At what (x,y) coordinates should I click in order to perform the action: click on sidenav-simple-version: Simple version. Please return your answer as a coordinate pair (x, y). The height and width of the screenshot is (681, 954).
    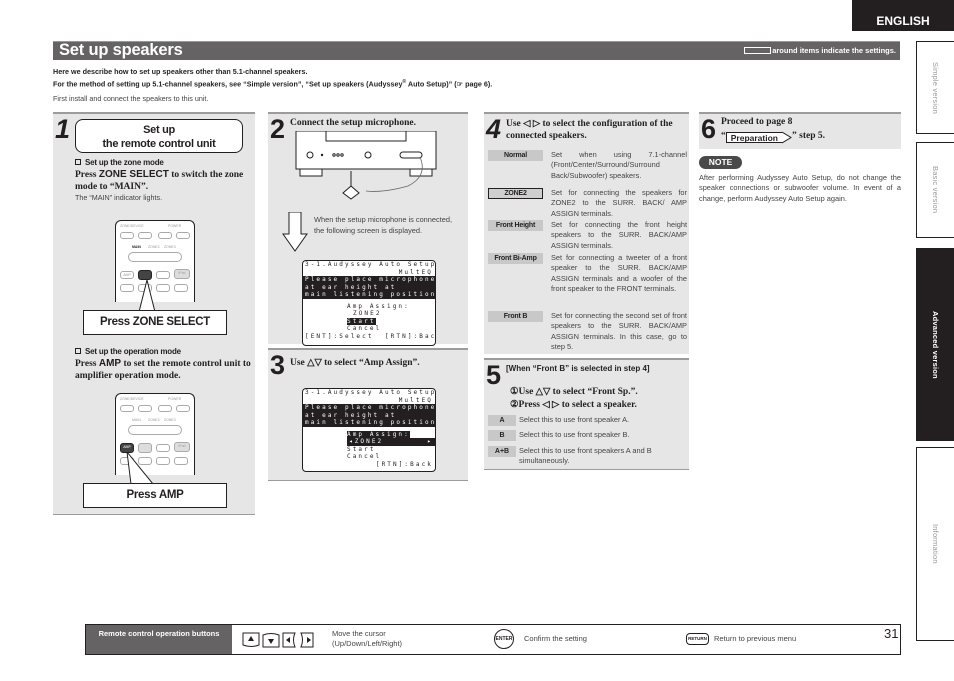
    Looking at the image, I should click on (935, 87).